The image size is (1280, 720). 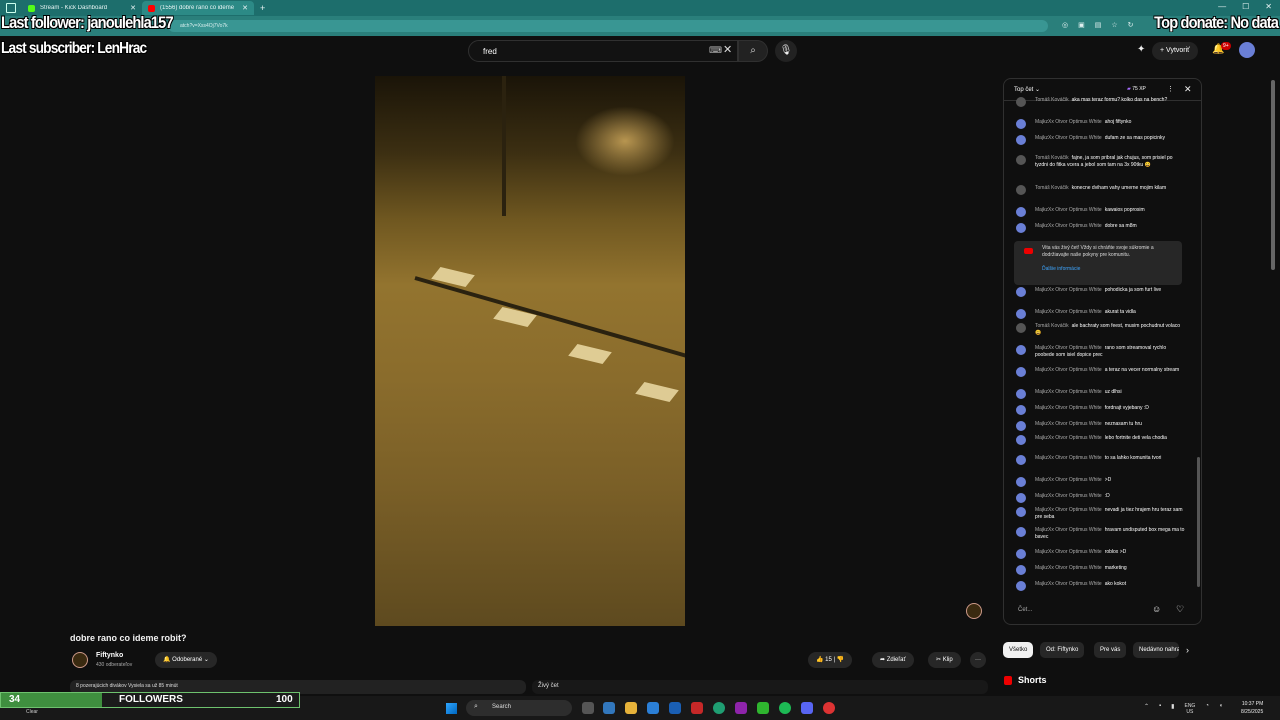 I want to click on outlook-icon, so click(x=675, y=708).